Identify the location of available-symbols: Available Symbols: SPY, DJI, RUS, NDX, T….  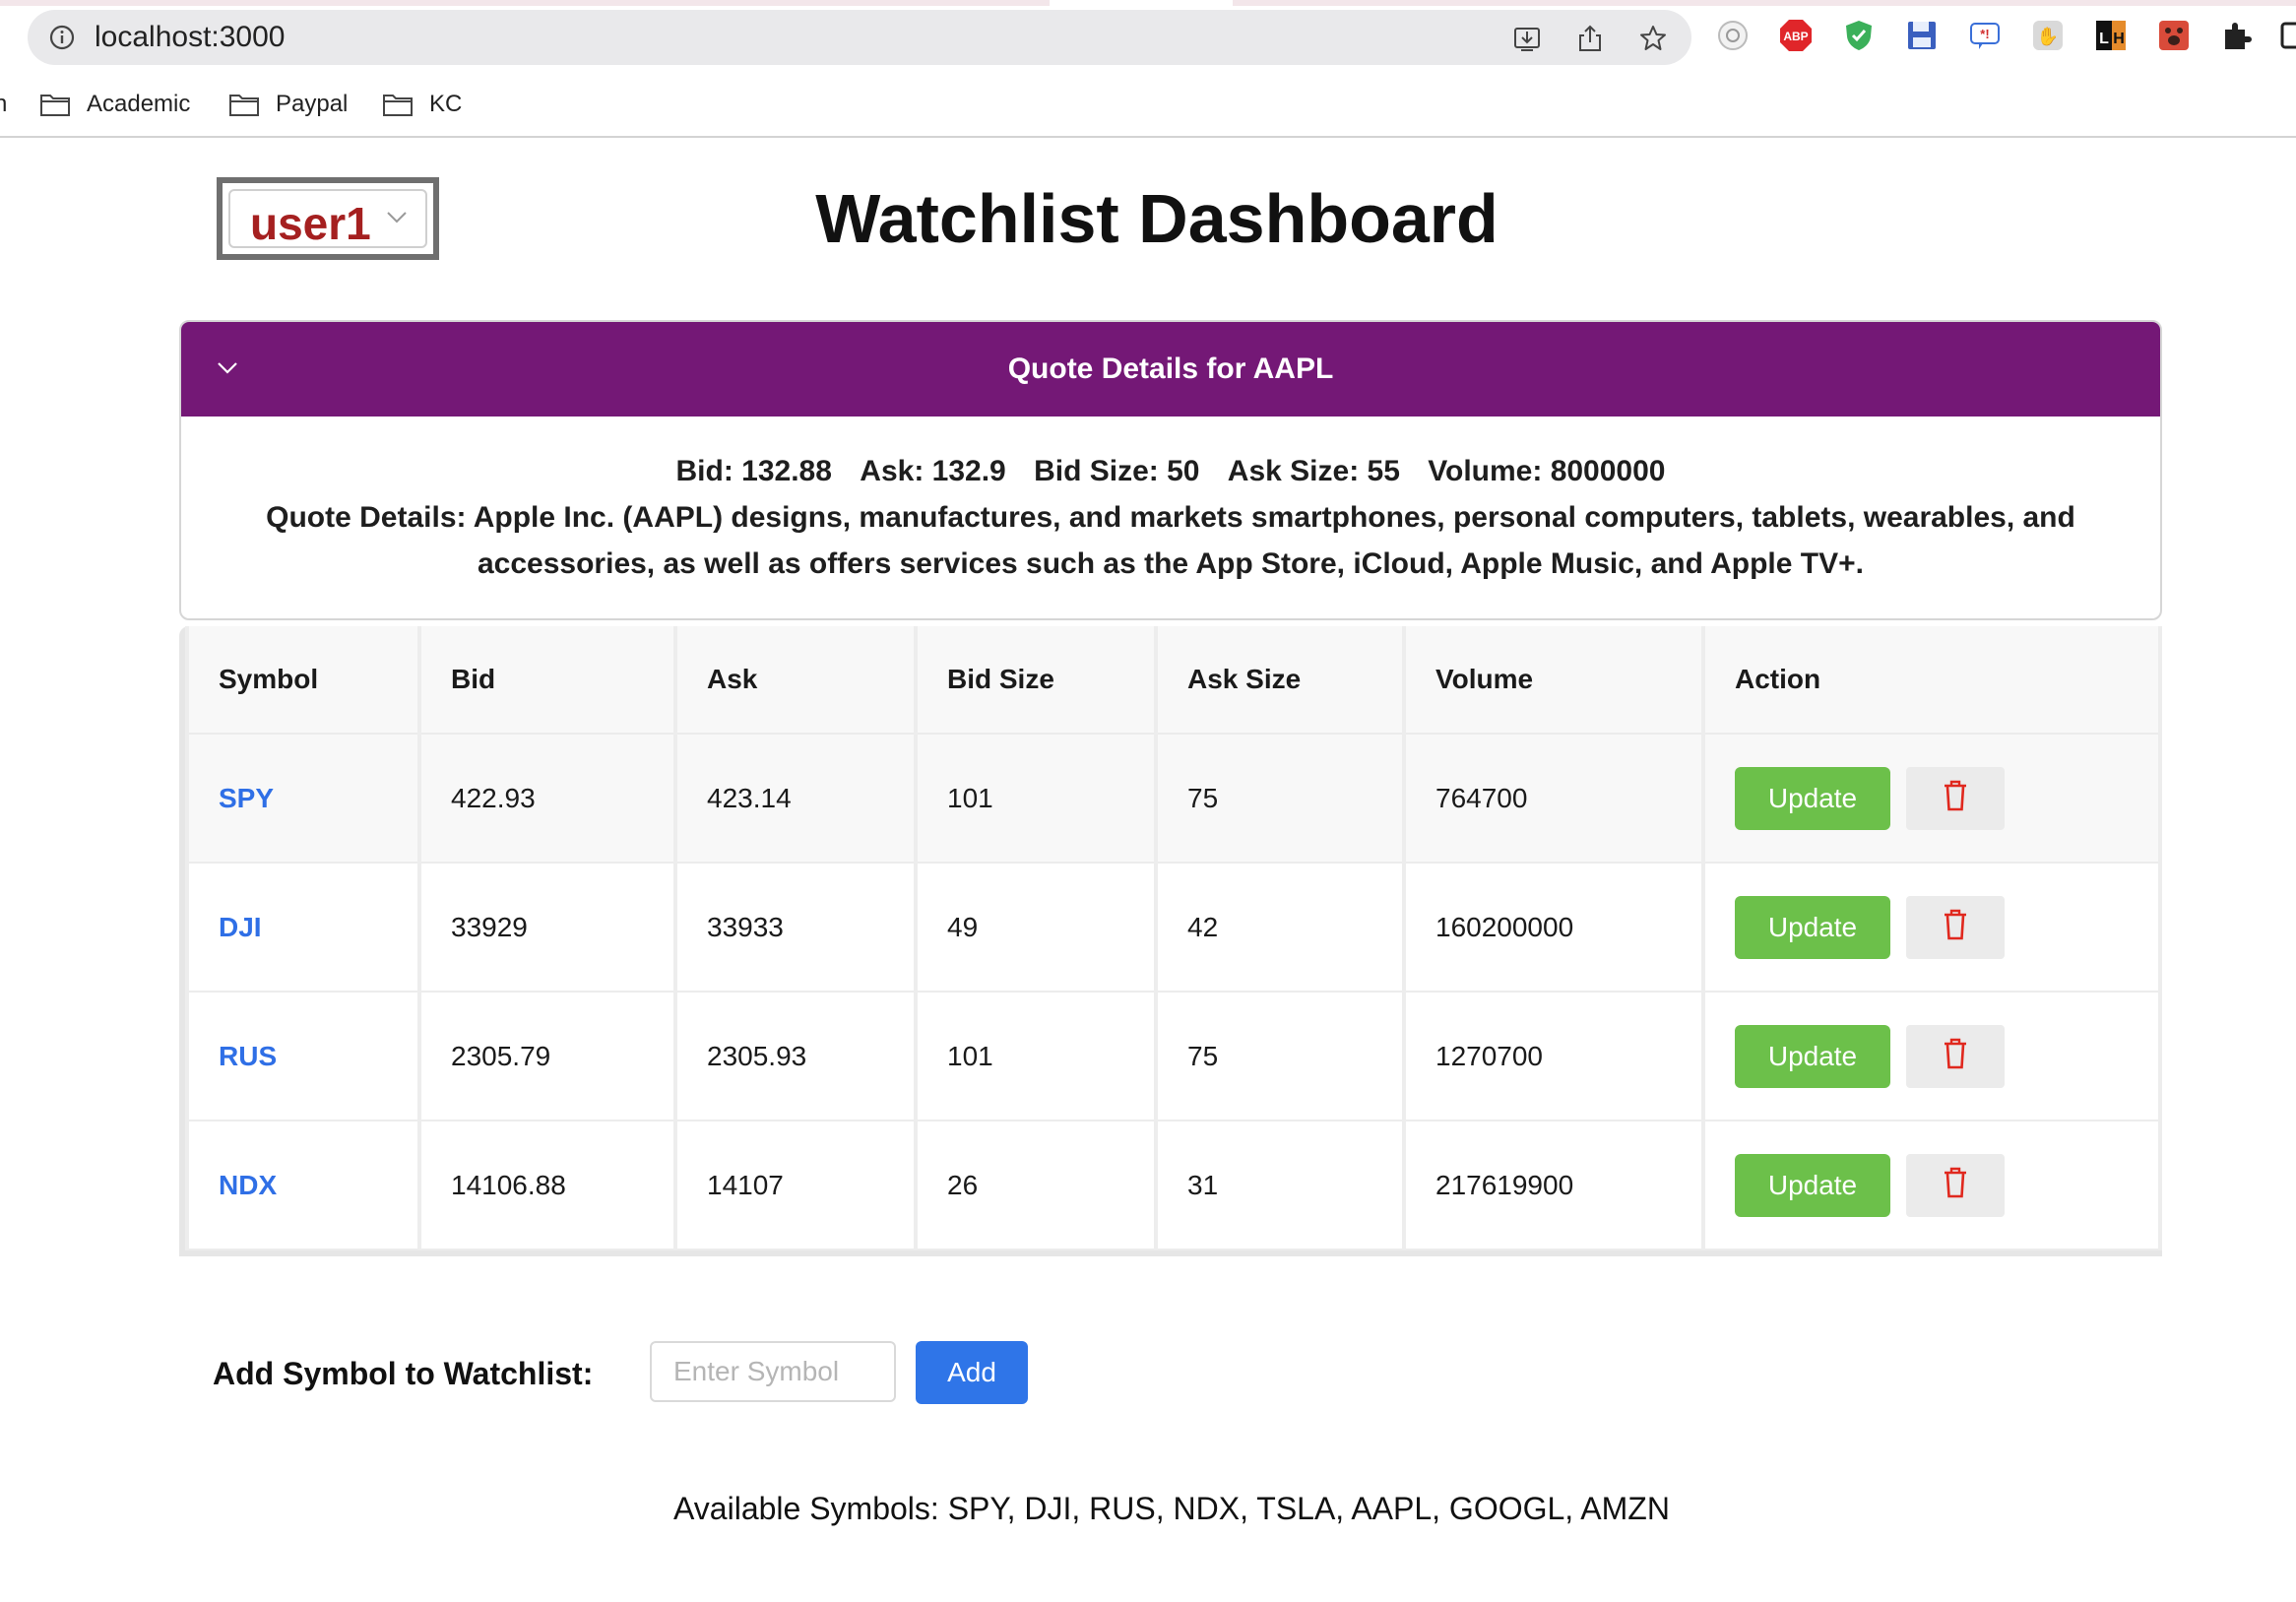
(1171, 1508).